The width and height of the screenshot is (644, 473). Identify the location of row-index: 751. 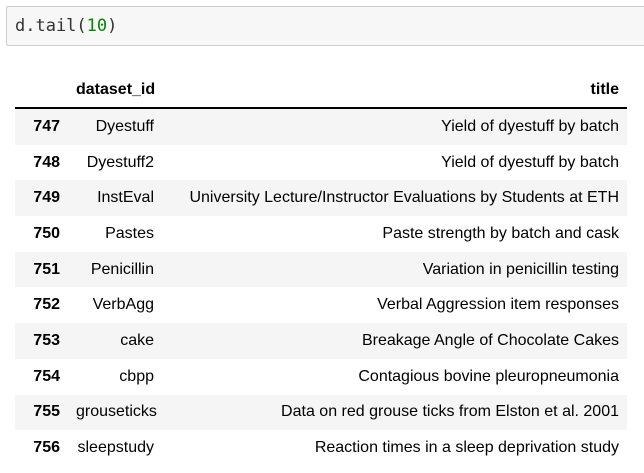
(46, 269).